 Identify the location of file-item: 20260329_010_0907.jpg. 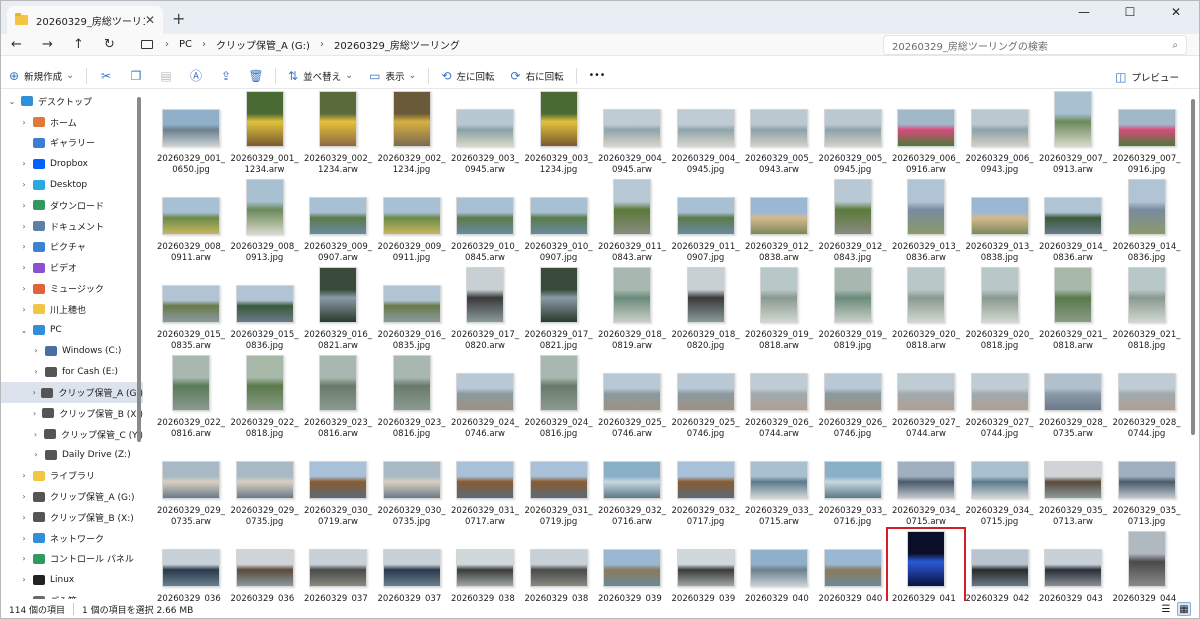
(559, 223).